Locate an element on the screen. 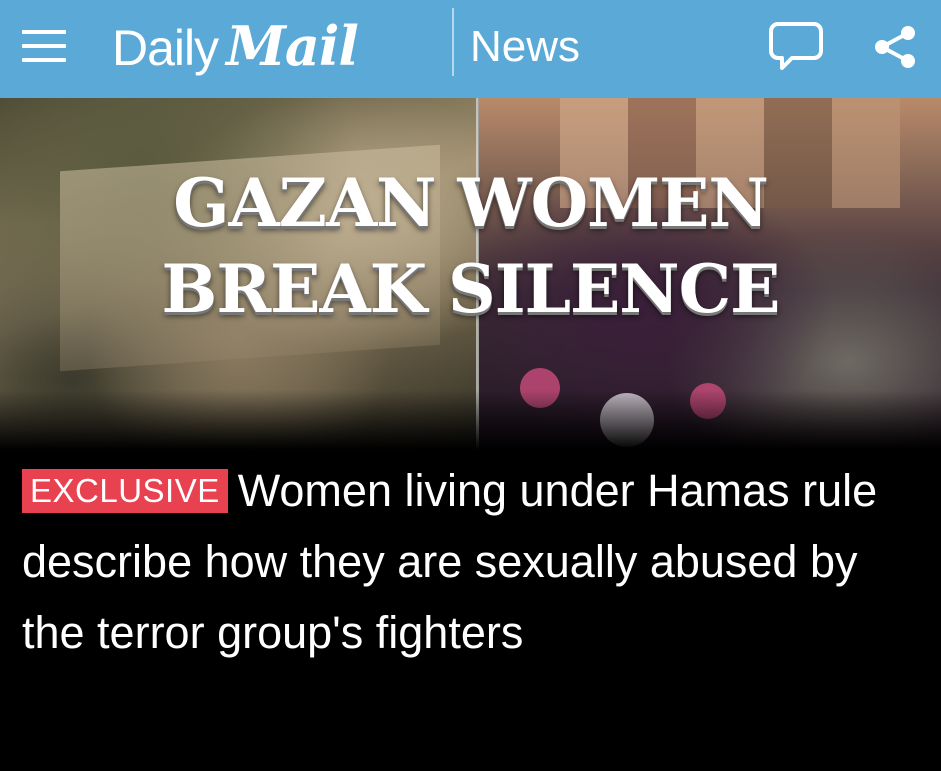 The height and width of the screenshot is (771, 941). site-logo: Daily Mail is located at coordinates (235, 47).